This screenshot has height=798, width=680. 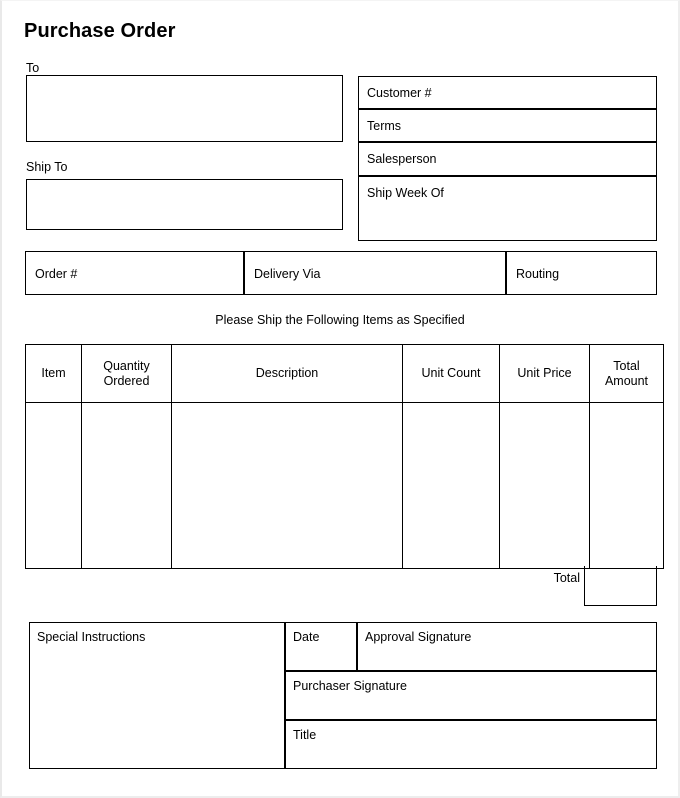 What do you see at coordinates (507, 125) in the screenshot?
I see `terms-field: Terms` at bounding box center [507, 125].